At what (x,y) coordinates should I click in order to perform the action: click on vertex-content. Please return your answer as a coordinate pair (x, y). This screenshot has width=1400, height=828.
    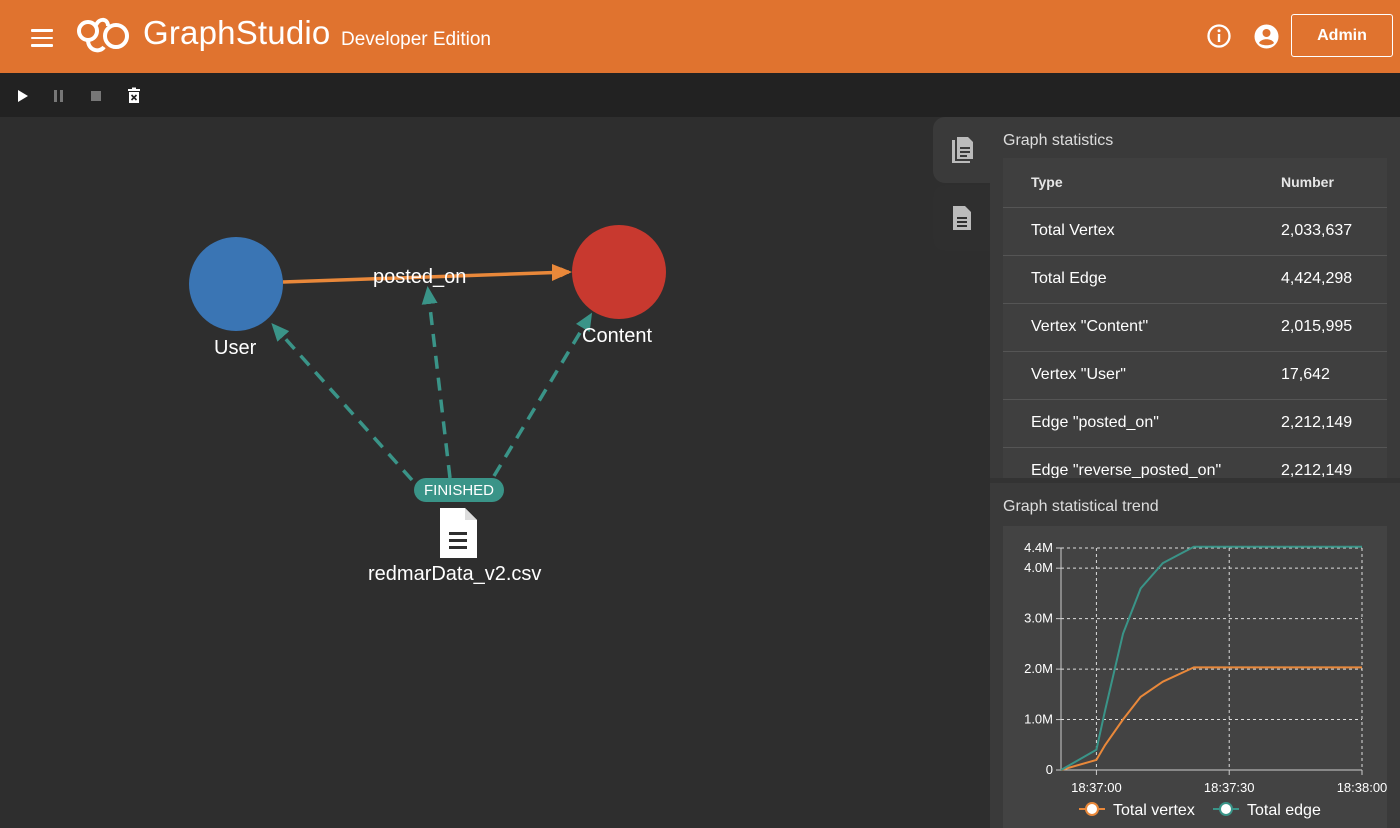
    Looking at the image, I should click on (619, 272).